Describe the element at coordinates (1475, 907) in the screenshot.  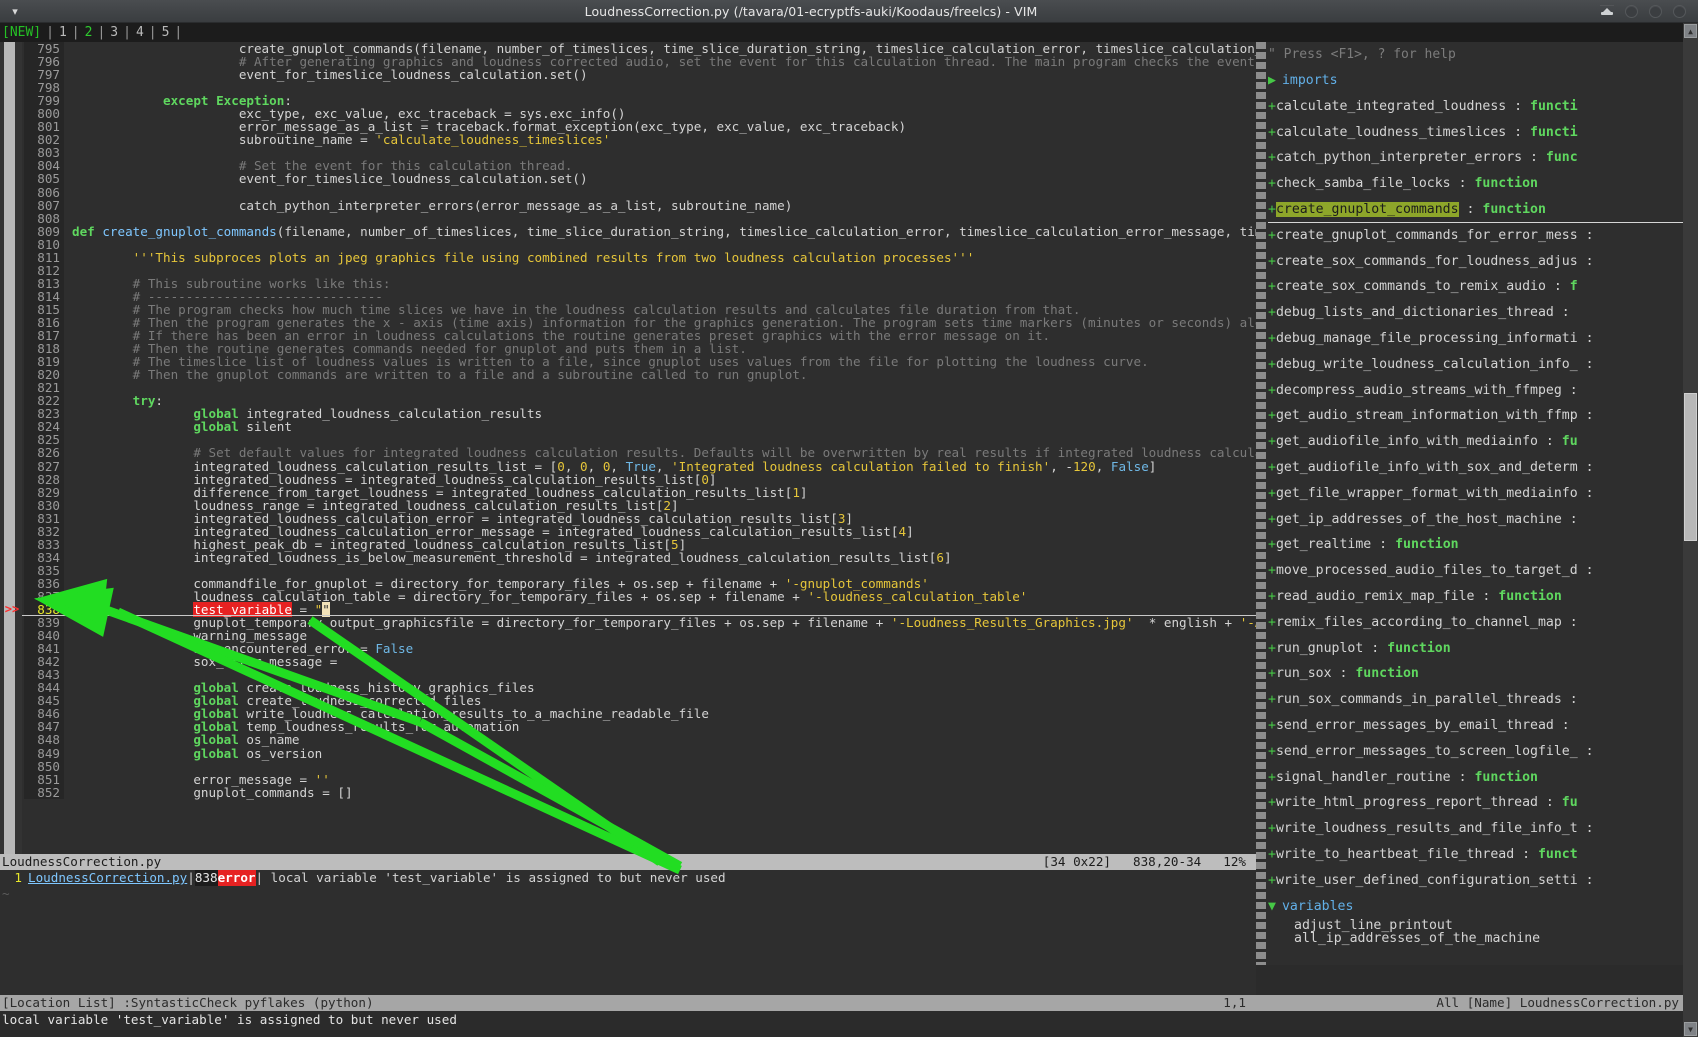
I see `tagbar-group-variables: ▼ variables` at that location.